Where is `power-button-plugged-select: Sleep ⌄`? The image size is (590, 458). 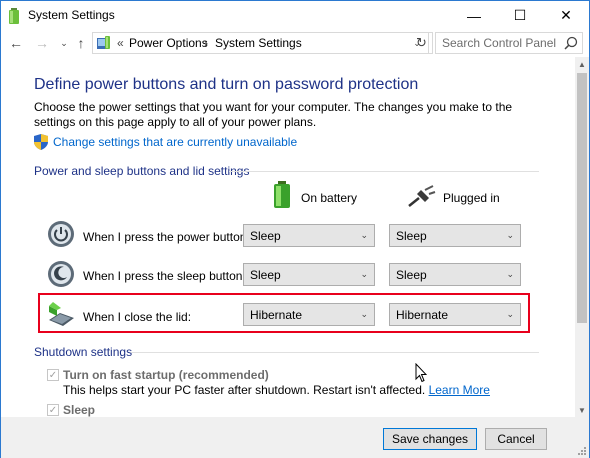
power-button-plugged-select: Sleep ⌄ is located at coordinates (455, 235).